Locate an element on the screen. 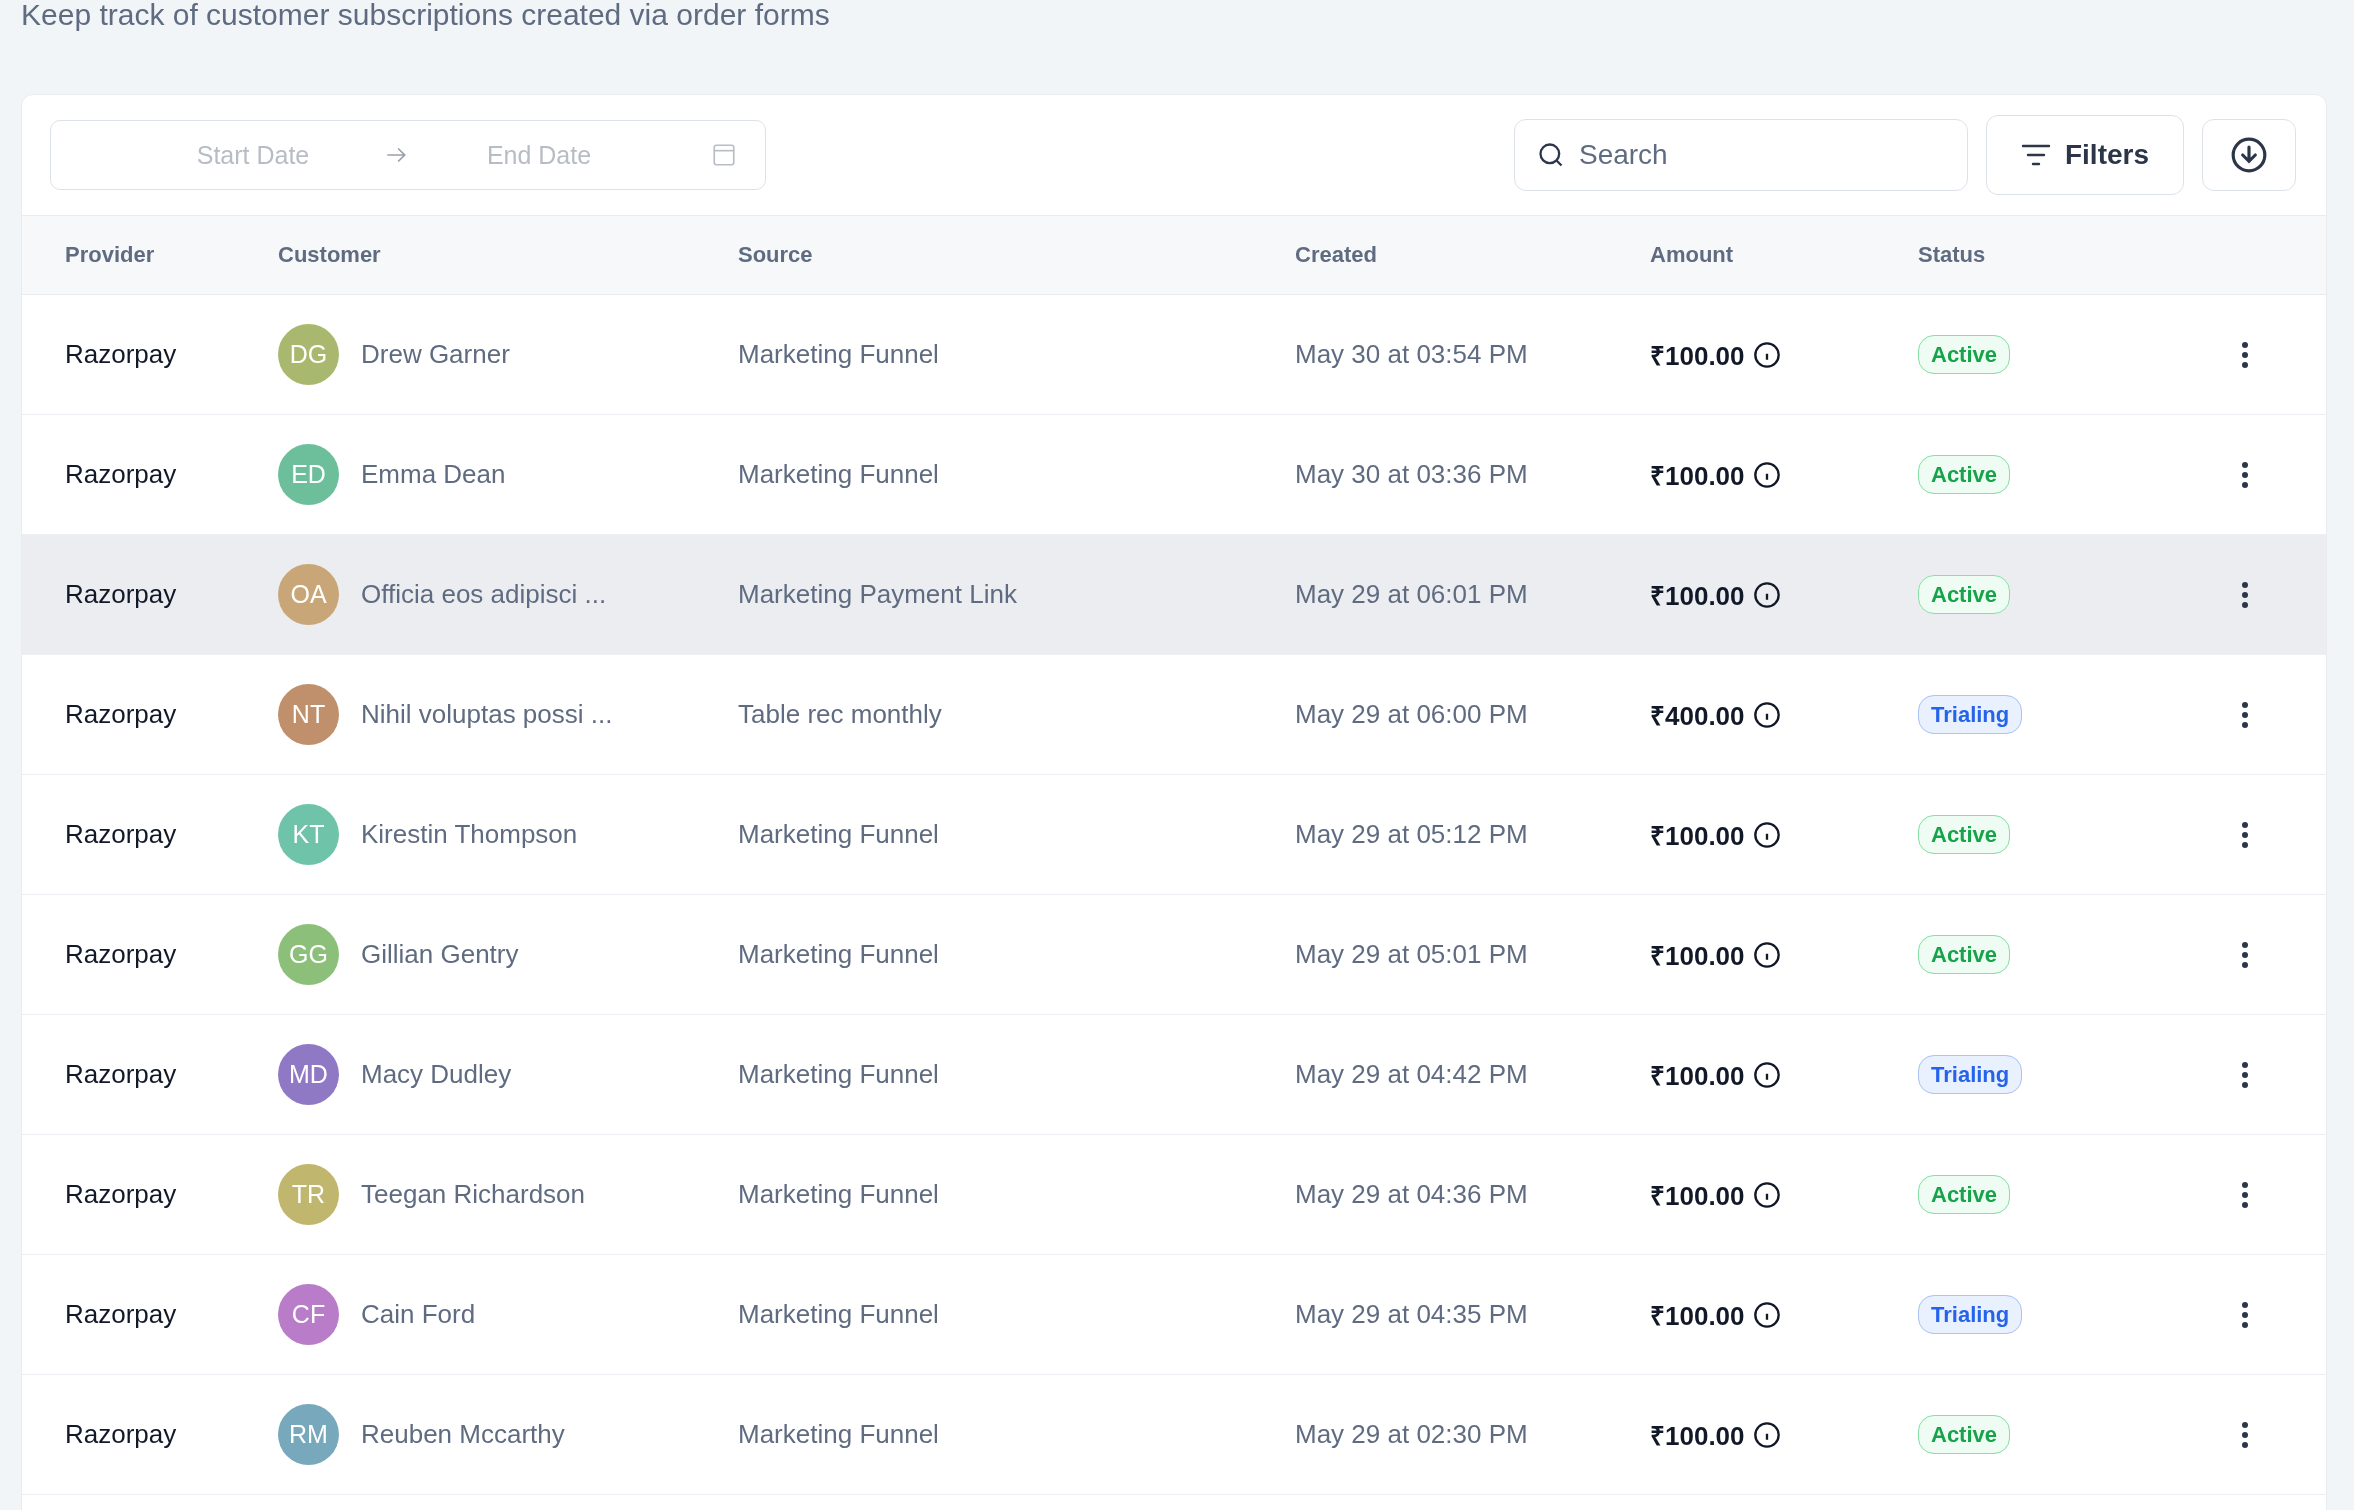  column-header: Status is located at coordinates (1952, 255).